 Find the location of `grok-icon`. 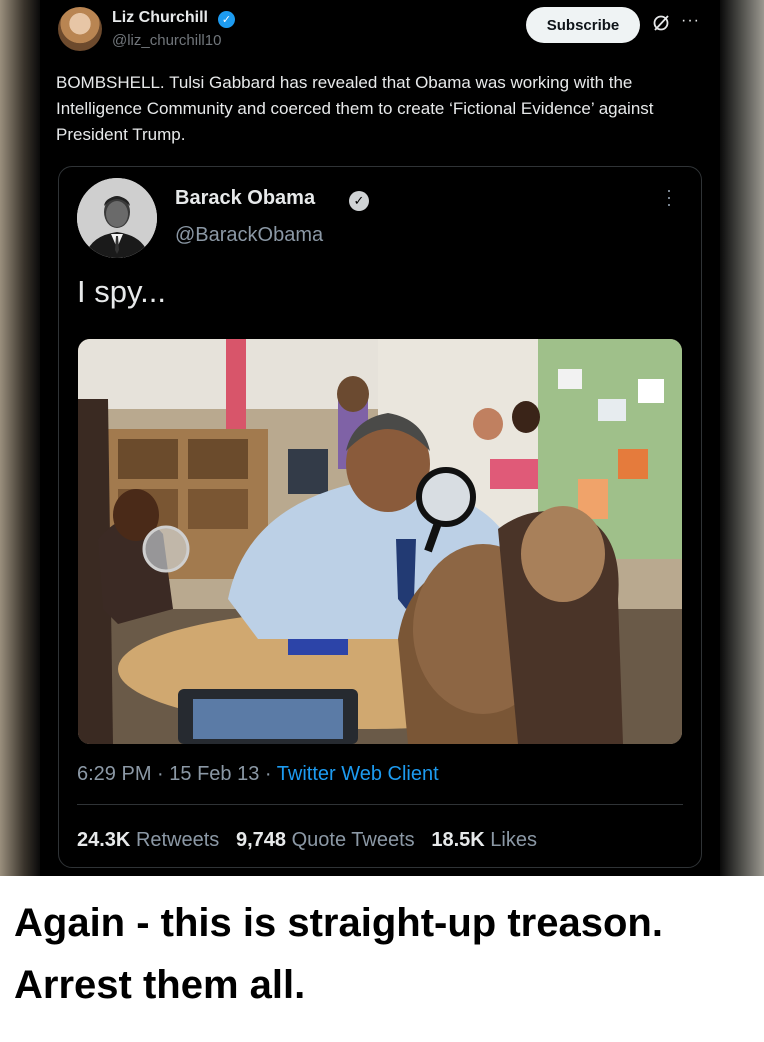

grok-icon is located at coordinates (661, 23).